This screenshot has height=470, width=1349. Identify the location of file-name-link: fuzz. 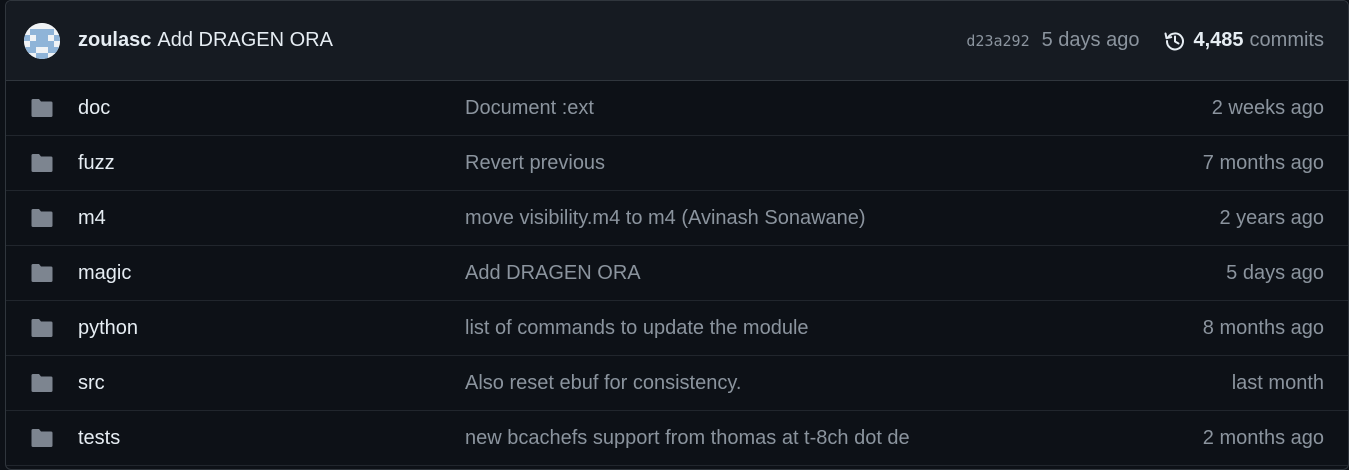
(96, 163).